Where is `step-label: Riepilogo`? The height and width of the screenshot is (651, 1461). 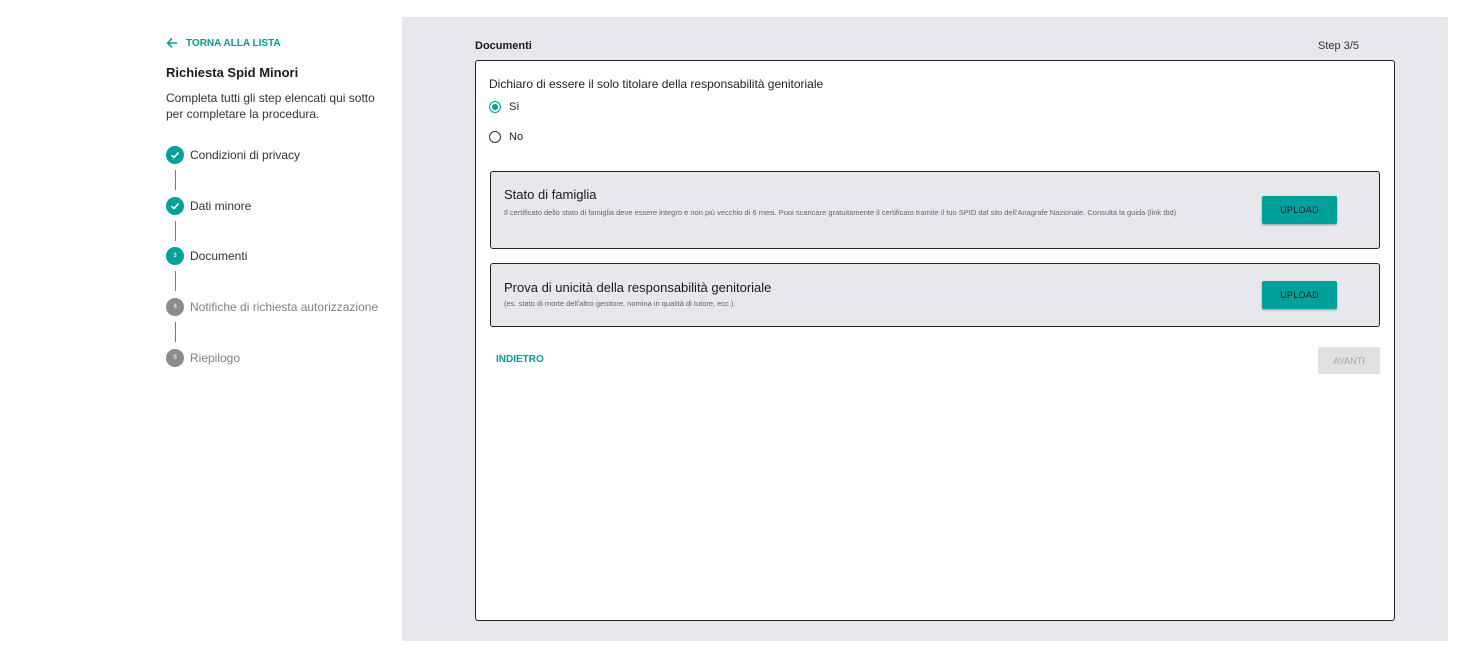
step-label: Riepilogo is located at coordinates (215, 358).